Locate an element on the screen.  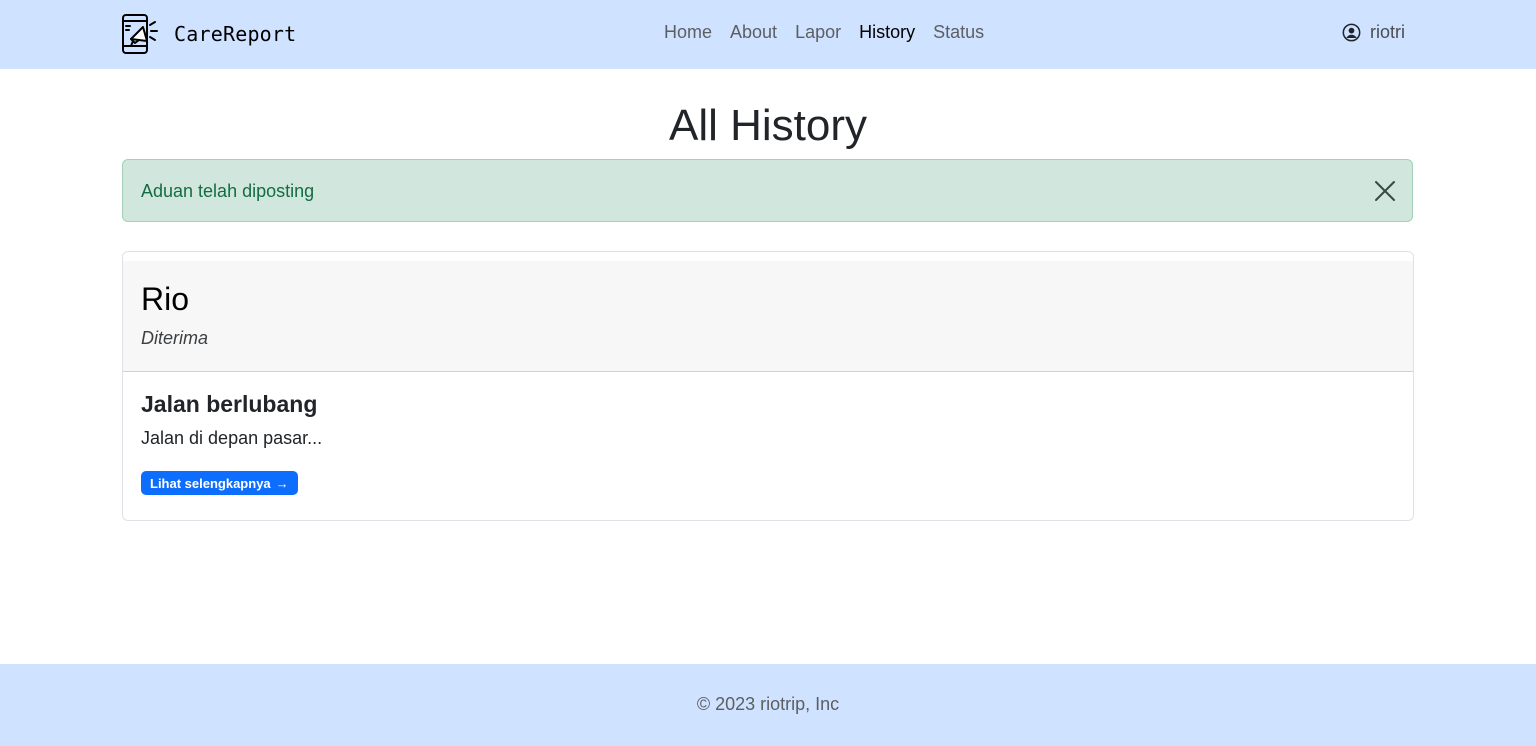
read-more-label: Lihat selengkapnya is located at coordinates (210, 483).